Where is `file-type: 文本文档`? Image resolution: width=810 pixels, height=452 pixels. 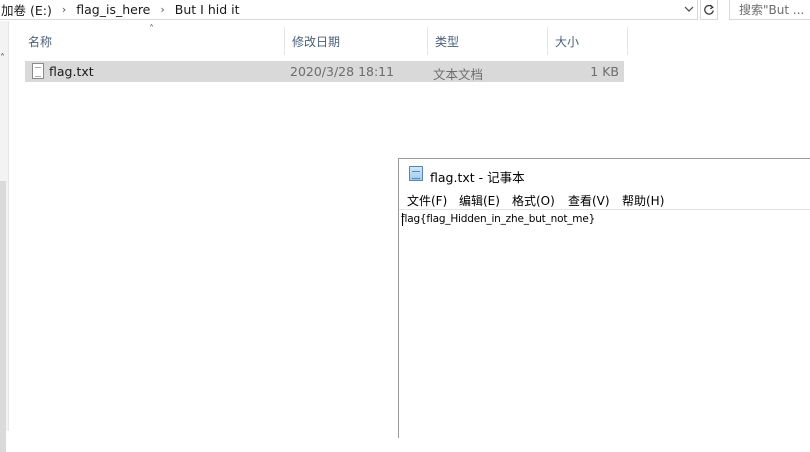
file-type: 文本文档 is located at coordinates (458, 74).